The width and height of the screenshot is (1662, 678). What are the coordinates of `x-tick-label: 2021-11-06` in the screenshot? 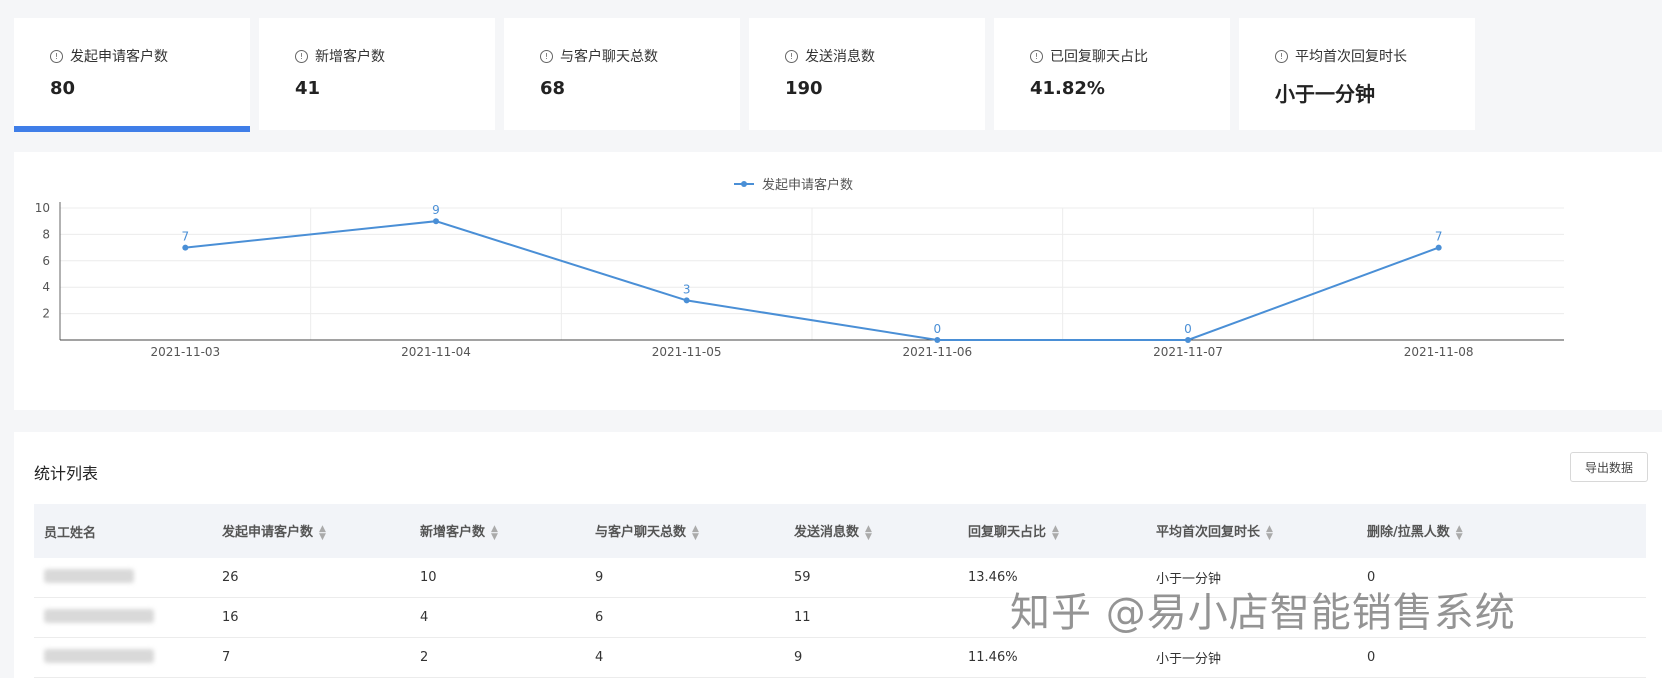 It's located at (937, 352).